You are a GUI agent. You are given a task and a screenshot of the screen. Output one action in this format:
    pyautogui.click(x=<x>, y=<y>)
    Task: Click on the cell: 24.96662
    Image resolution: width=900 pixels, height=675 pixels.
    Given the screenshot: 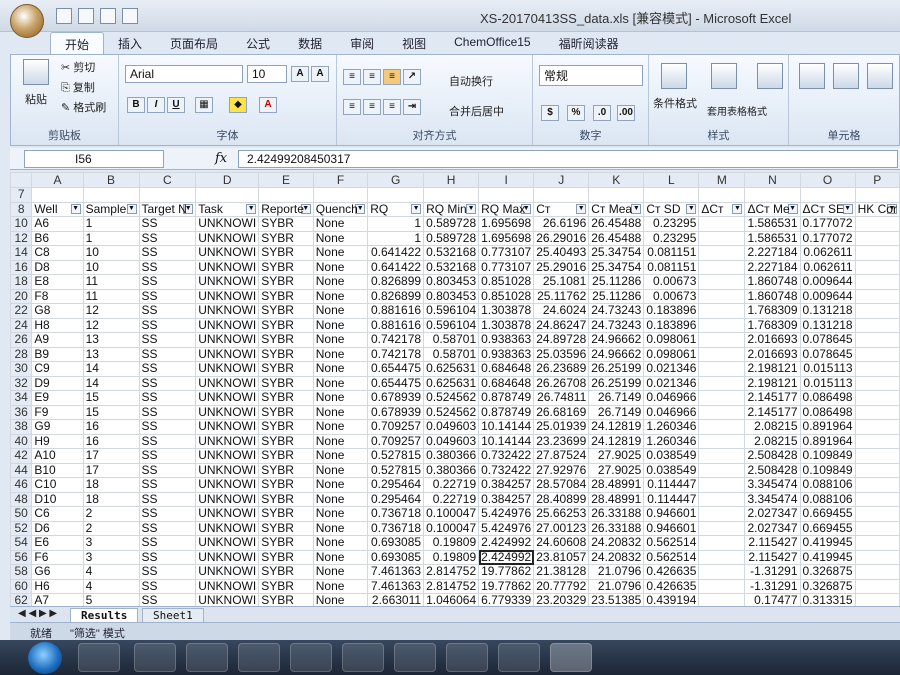 What is the action you would take?
    pyautogui.click(x=616, y=340)
    